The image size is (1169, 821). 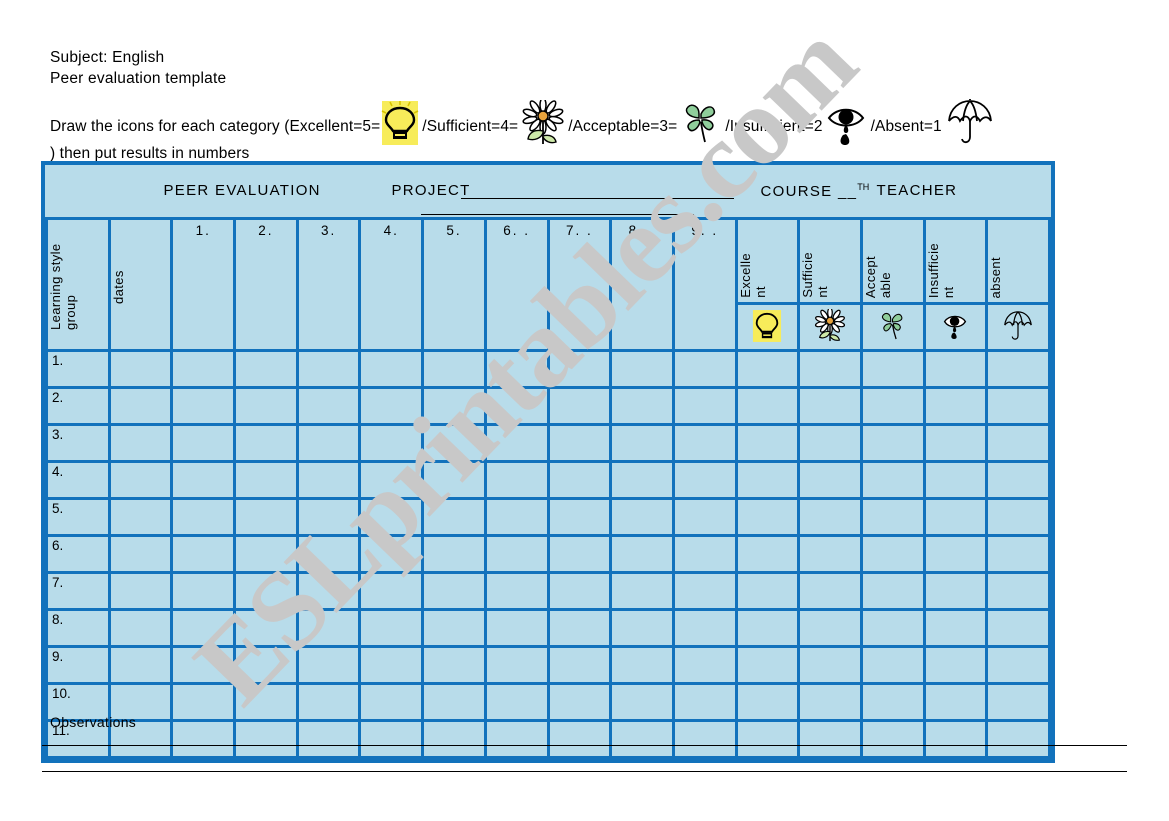 I want to click on table-row: 7., so click(x=548, y=591).